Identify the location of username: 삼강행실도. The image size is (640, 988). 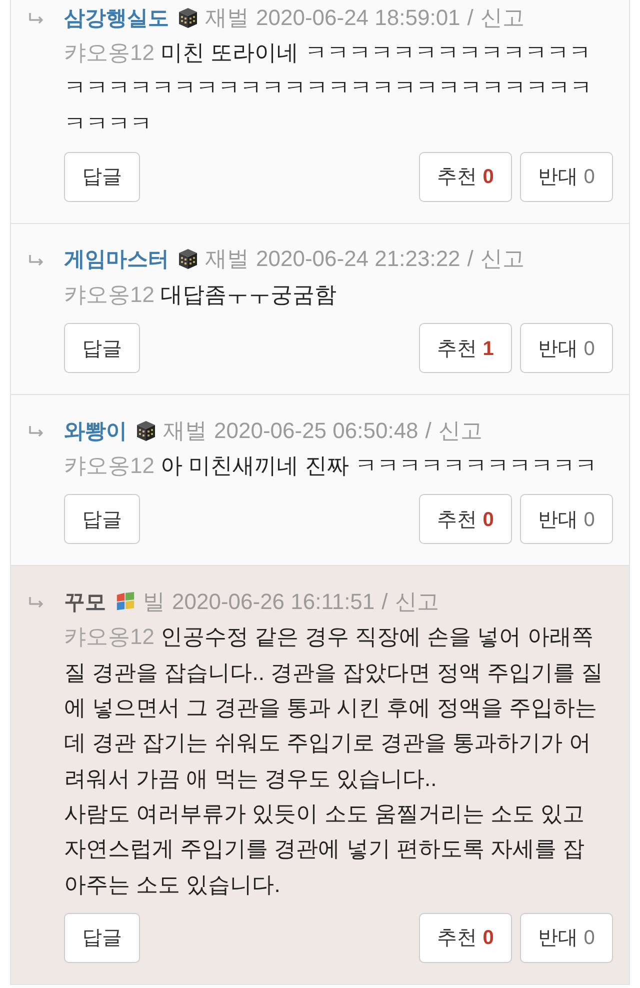
(116, 18).